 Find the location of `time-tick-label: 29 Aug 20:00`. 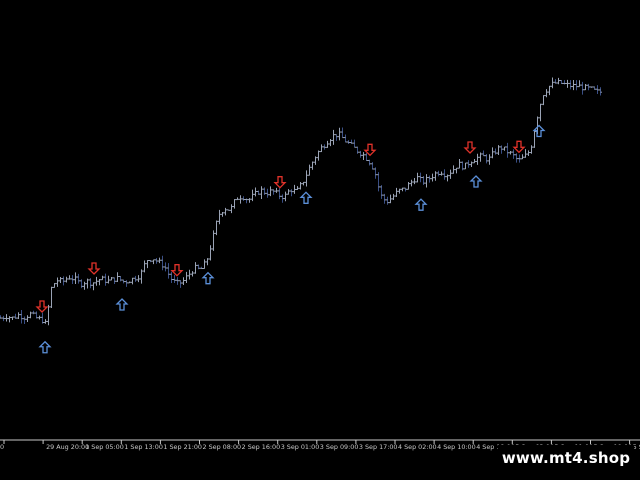

time-tick-label: 29 Aug 20:00 is located at coordinates (67, 447).